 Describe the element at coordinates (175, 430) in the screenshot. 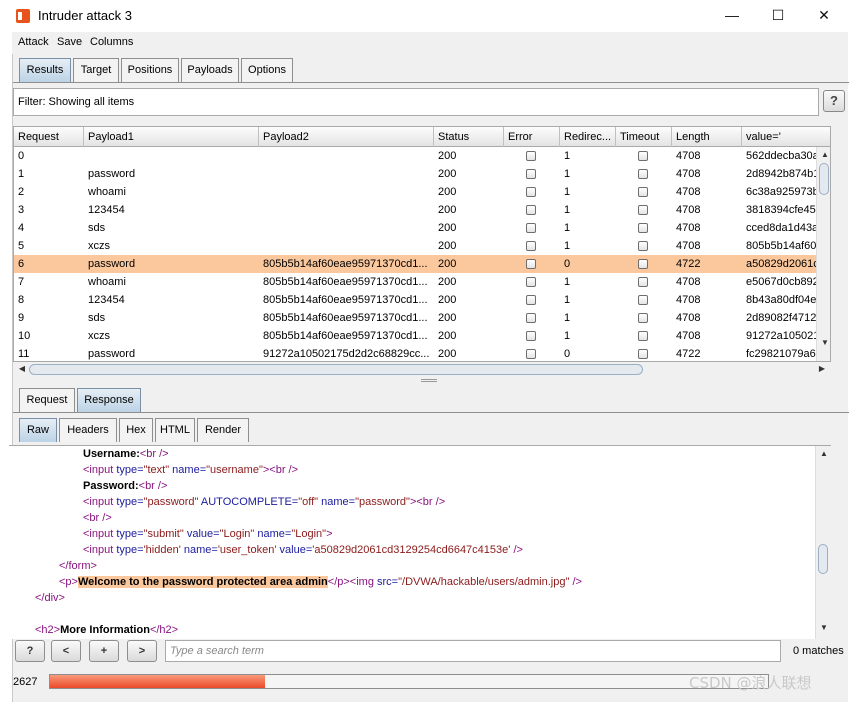

I see `tab-html: HTML` at that location.